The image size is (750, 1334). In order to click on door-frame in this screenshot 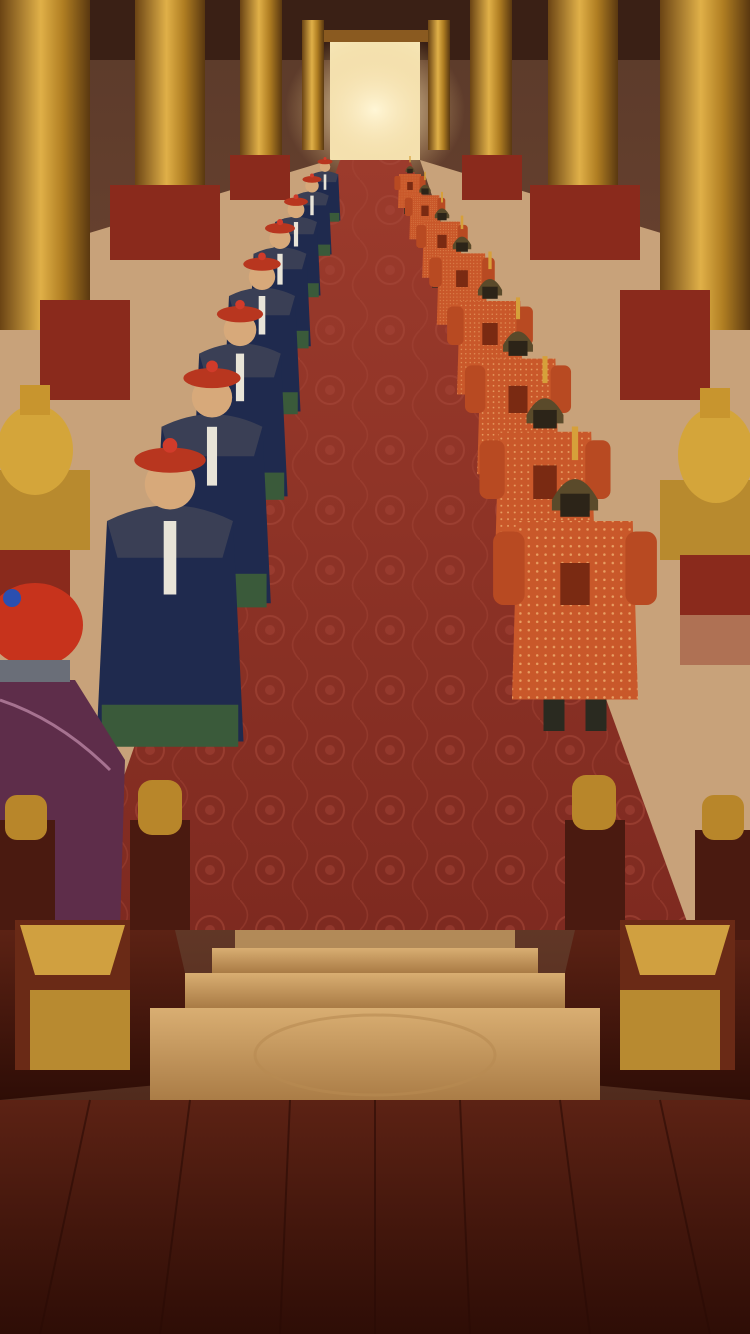, I will do `click(375, 36)`.